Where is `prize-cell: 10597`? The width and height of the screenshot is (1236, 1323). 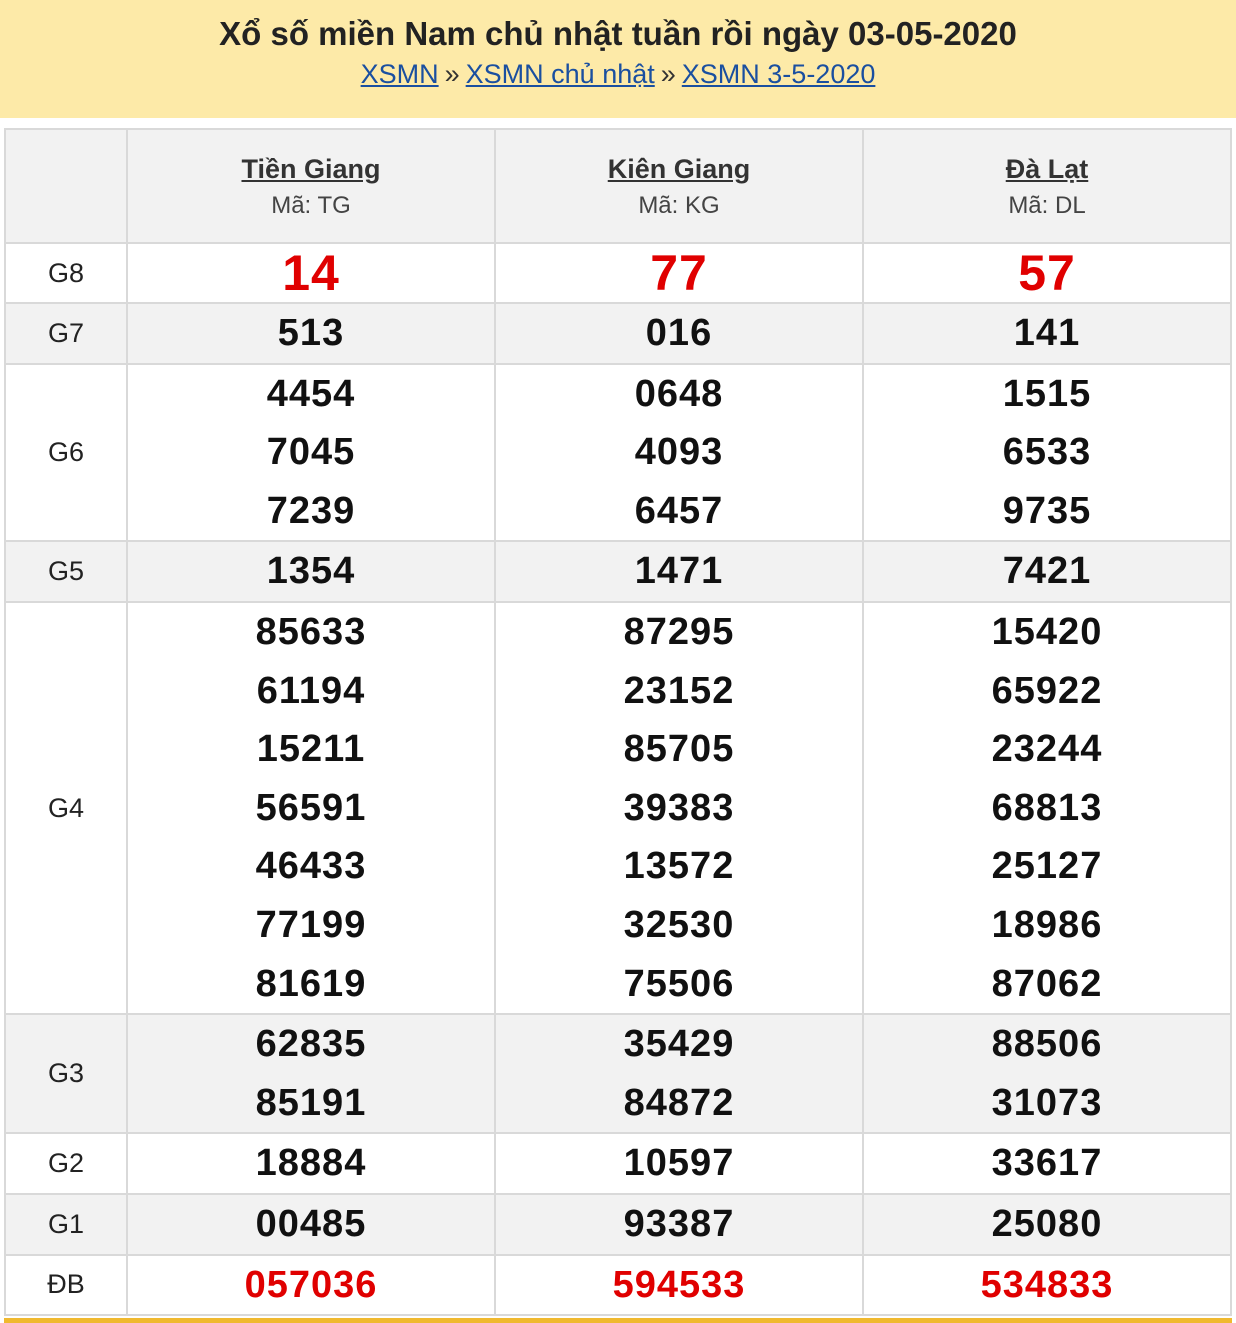 prize-cell: 10597 is located at coordinates (679, 1163).